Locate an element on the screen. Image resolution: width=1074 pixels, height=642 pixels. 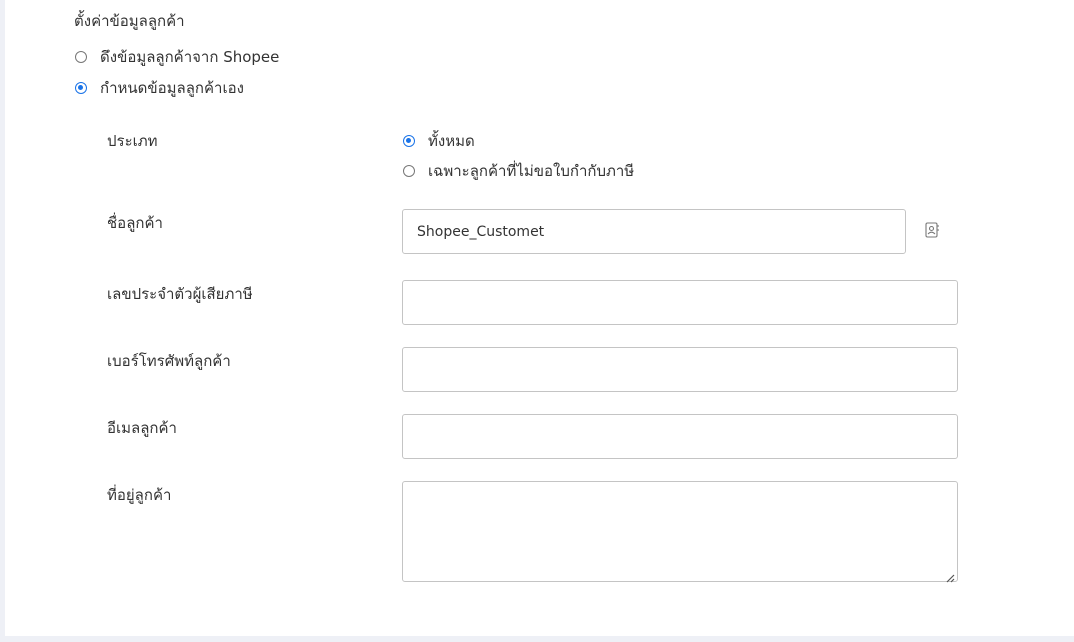
customer-name-input is located at coordinates (654, 231).